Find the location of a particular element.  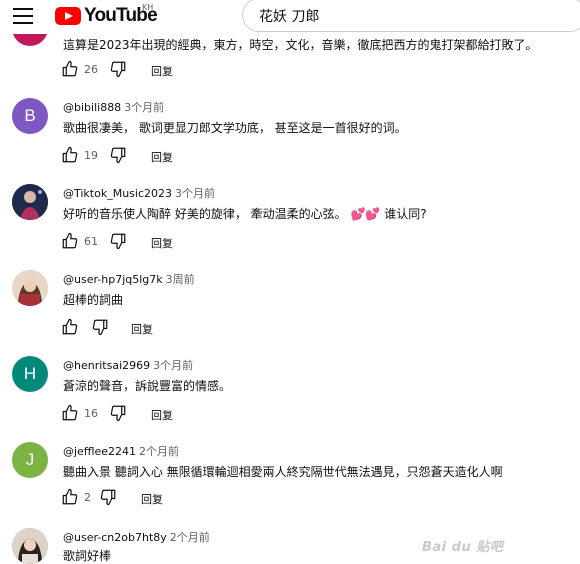

comment-header: @user-hp7jq5lg7k 3周前 is located at coordinates (129, 279).